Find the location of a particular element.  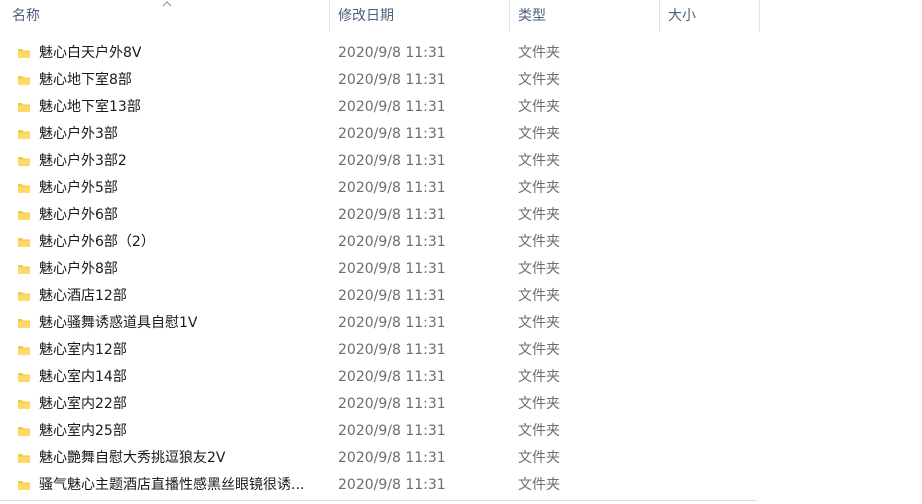

file-name: 魅心户外8部 is located at coordinates (78, 269).